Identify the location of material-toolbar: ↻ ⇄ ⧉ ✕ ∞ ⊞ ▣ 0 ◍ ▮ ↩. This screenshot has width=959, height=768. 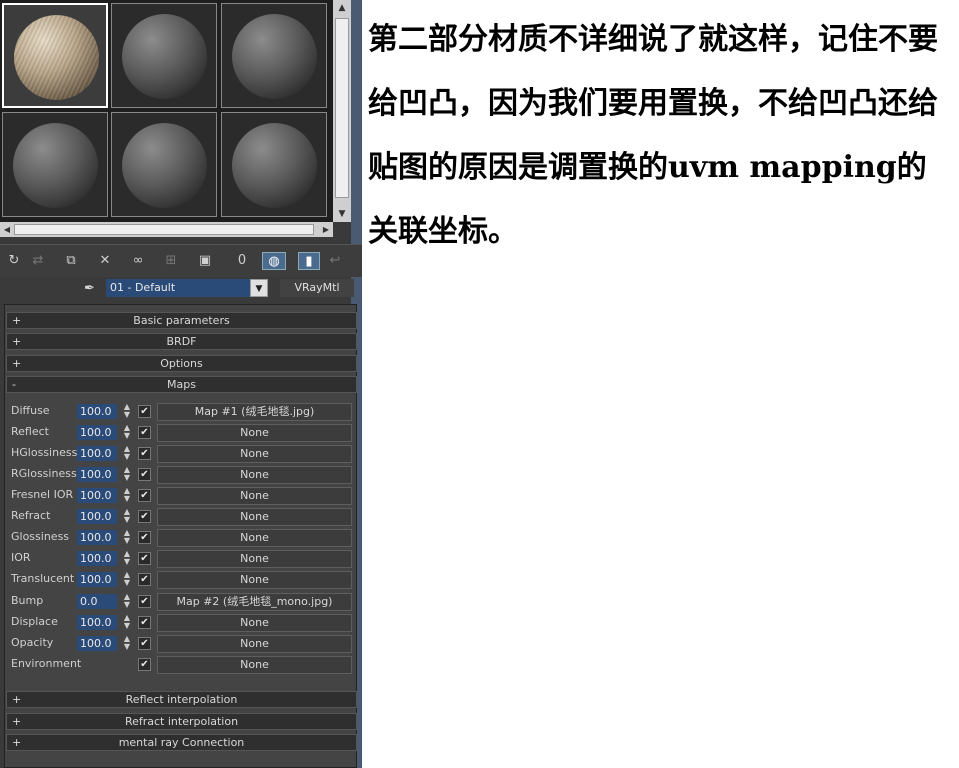
(181, 260).